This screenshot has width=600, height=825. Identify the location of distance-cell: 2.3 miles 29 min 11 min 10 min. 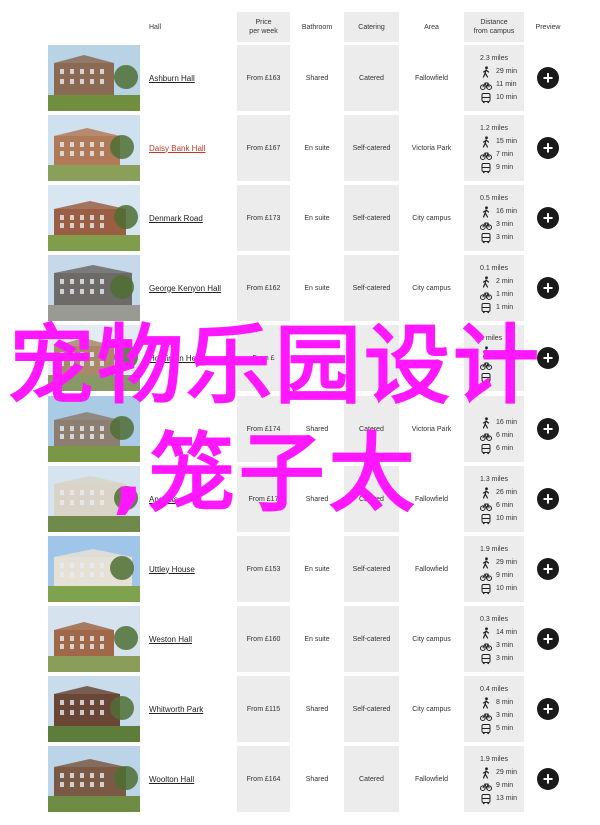
(494, 78).